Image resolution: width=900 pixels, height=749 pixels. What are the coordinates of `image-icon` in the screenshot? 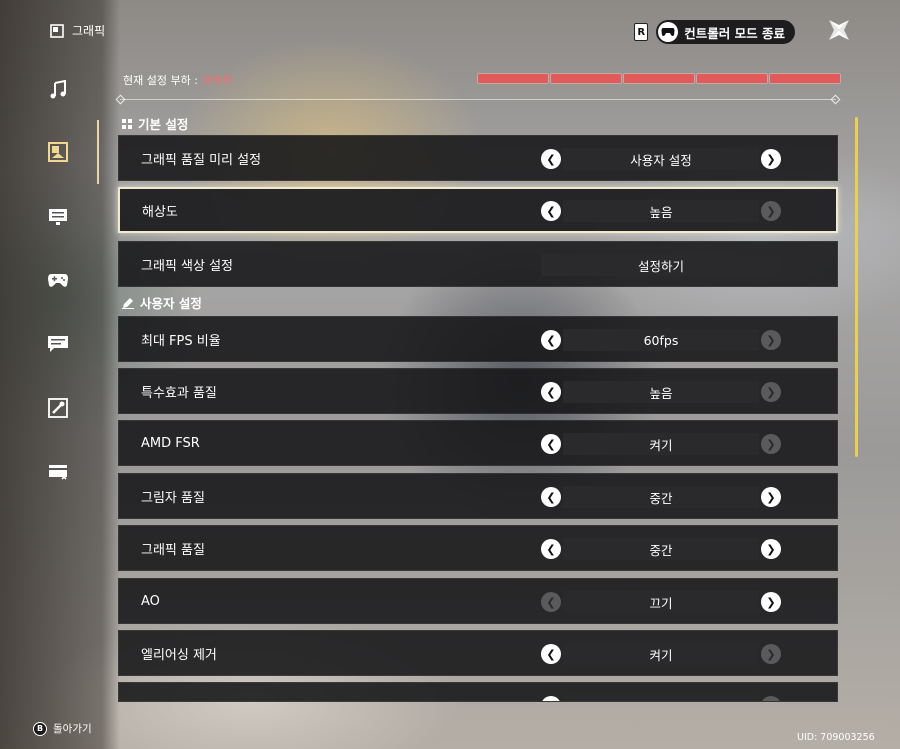 It's located at (58, 152).